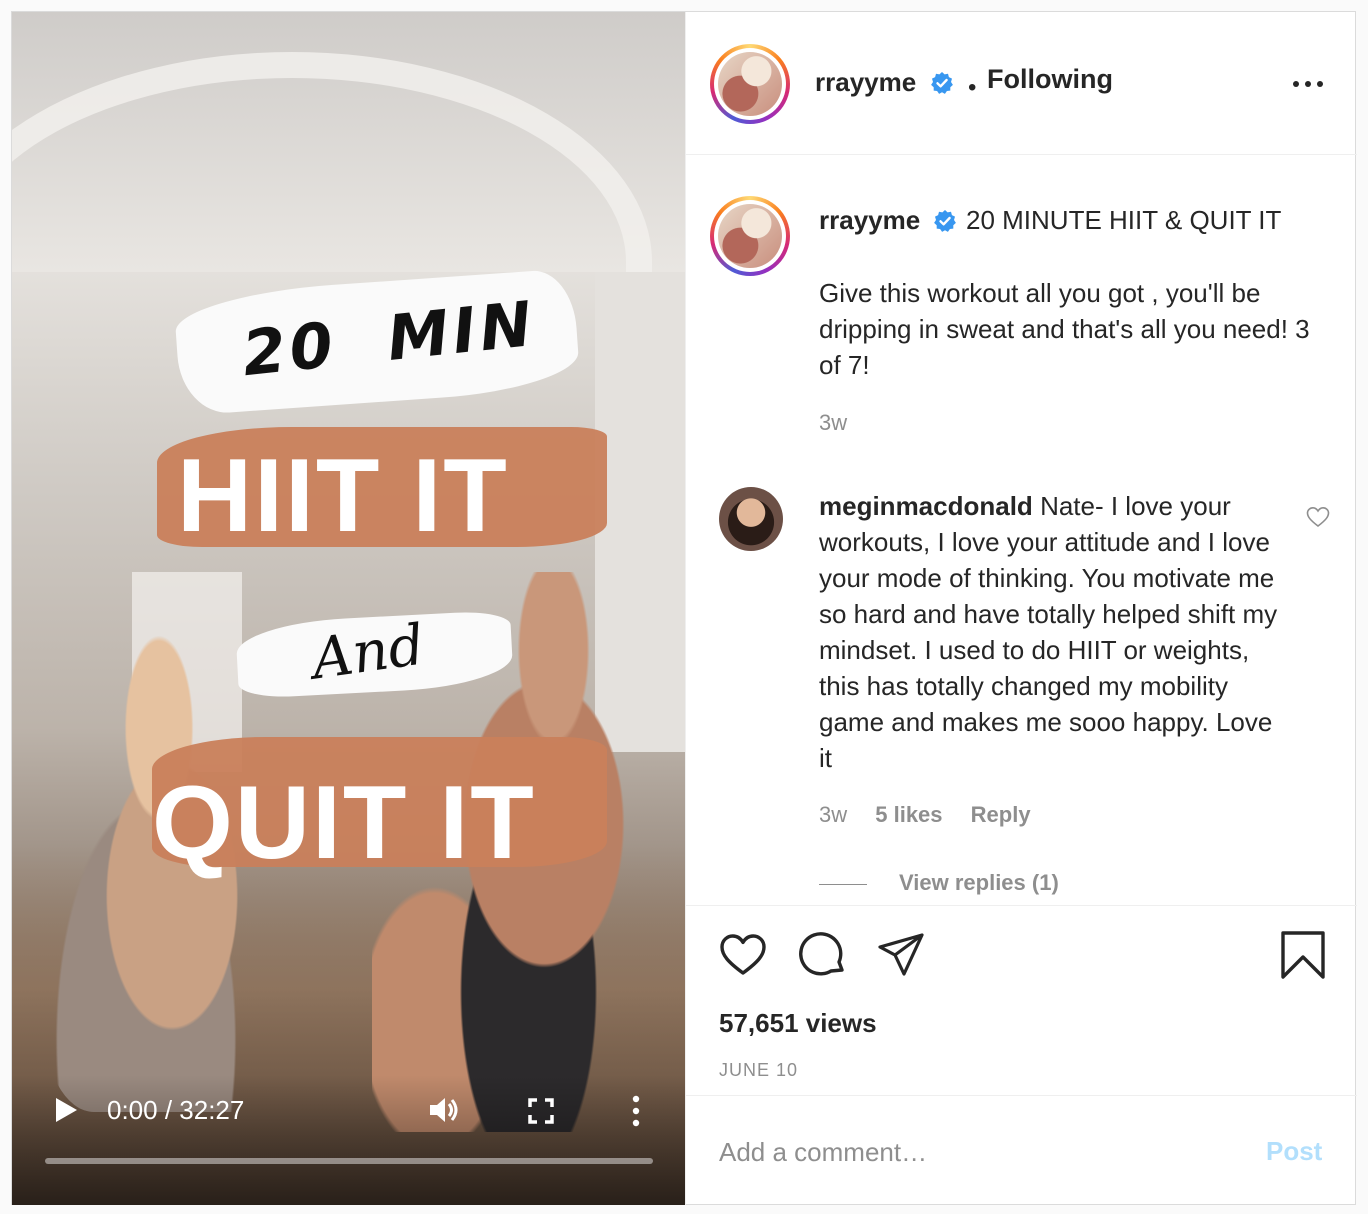  I want to click on video-progress-bar, so click(349, 1161).